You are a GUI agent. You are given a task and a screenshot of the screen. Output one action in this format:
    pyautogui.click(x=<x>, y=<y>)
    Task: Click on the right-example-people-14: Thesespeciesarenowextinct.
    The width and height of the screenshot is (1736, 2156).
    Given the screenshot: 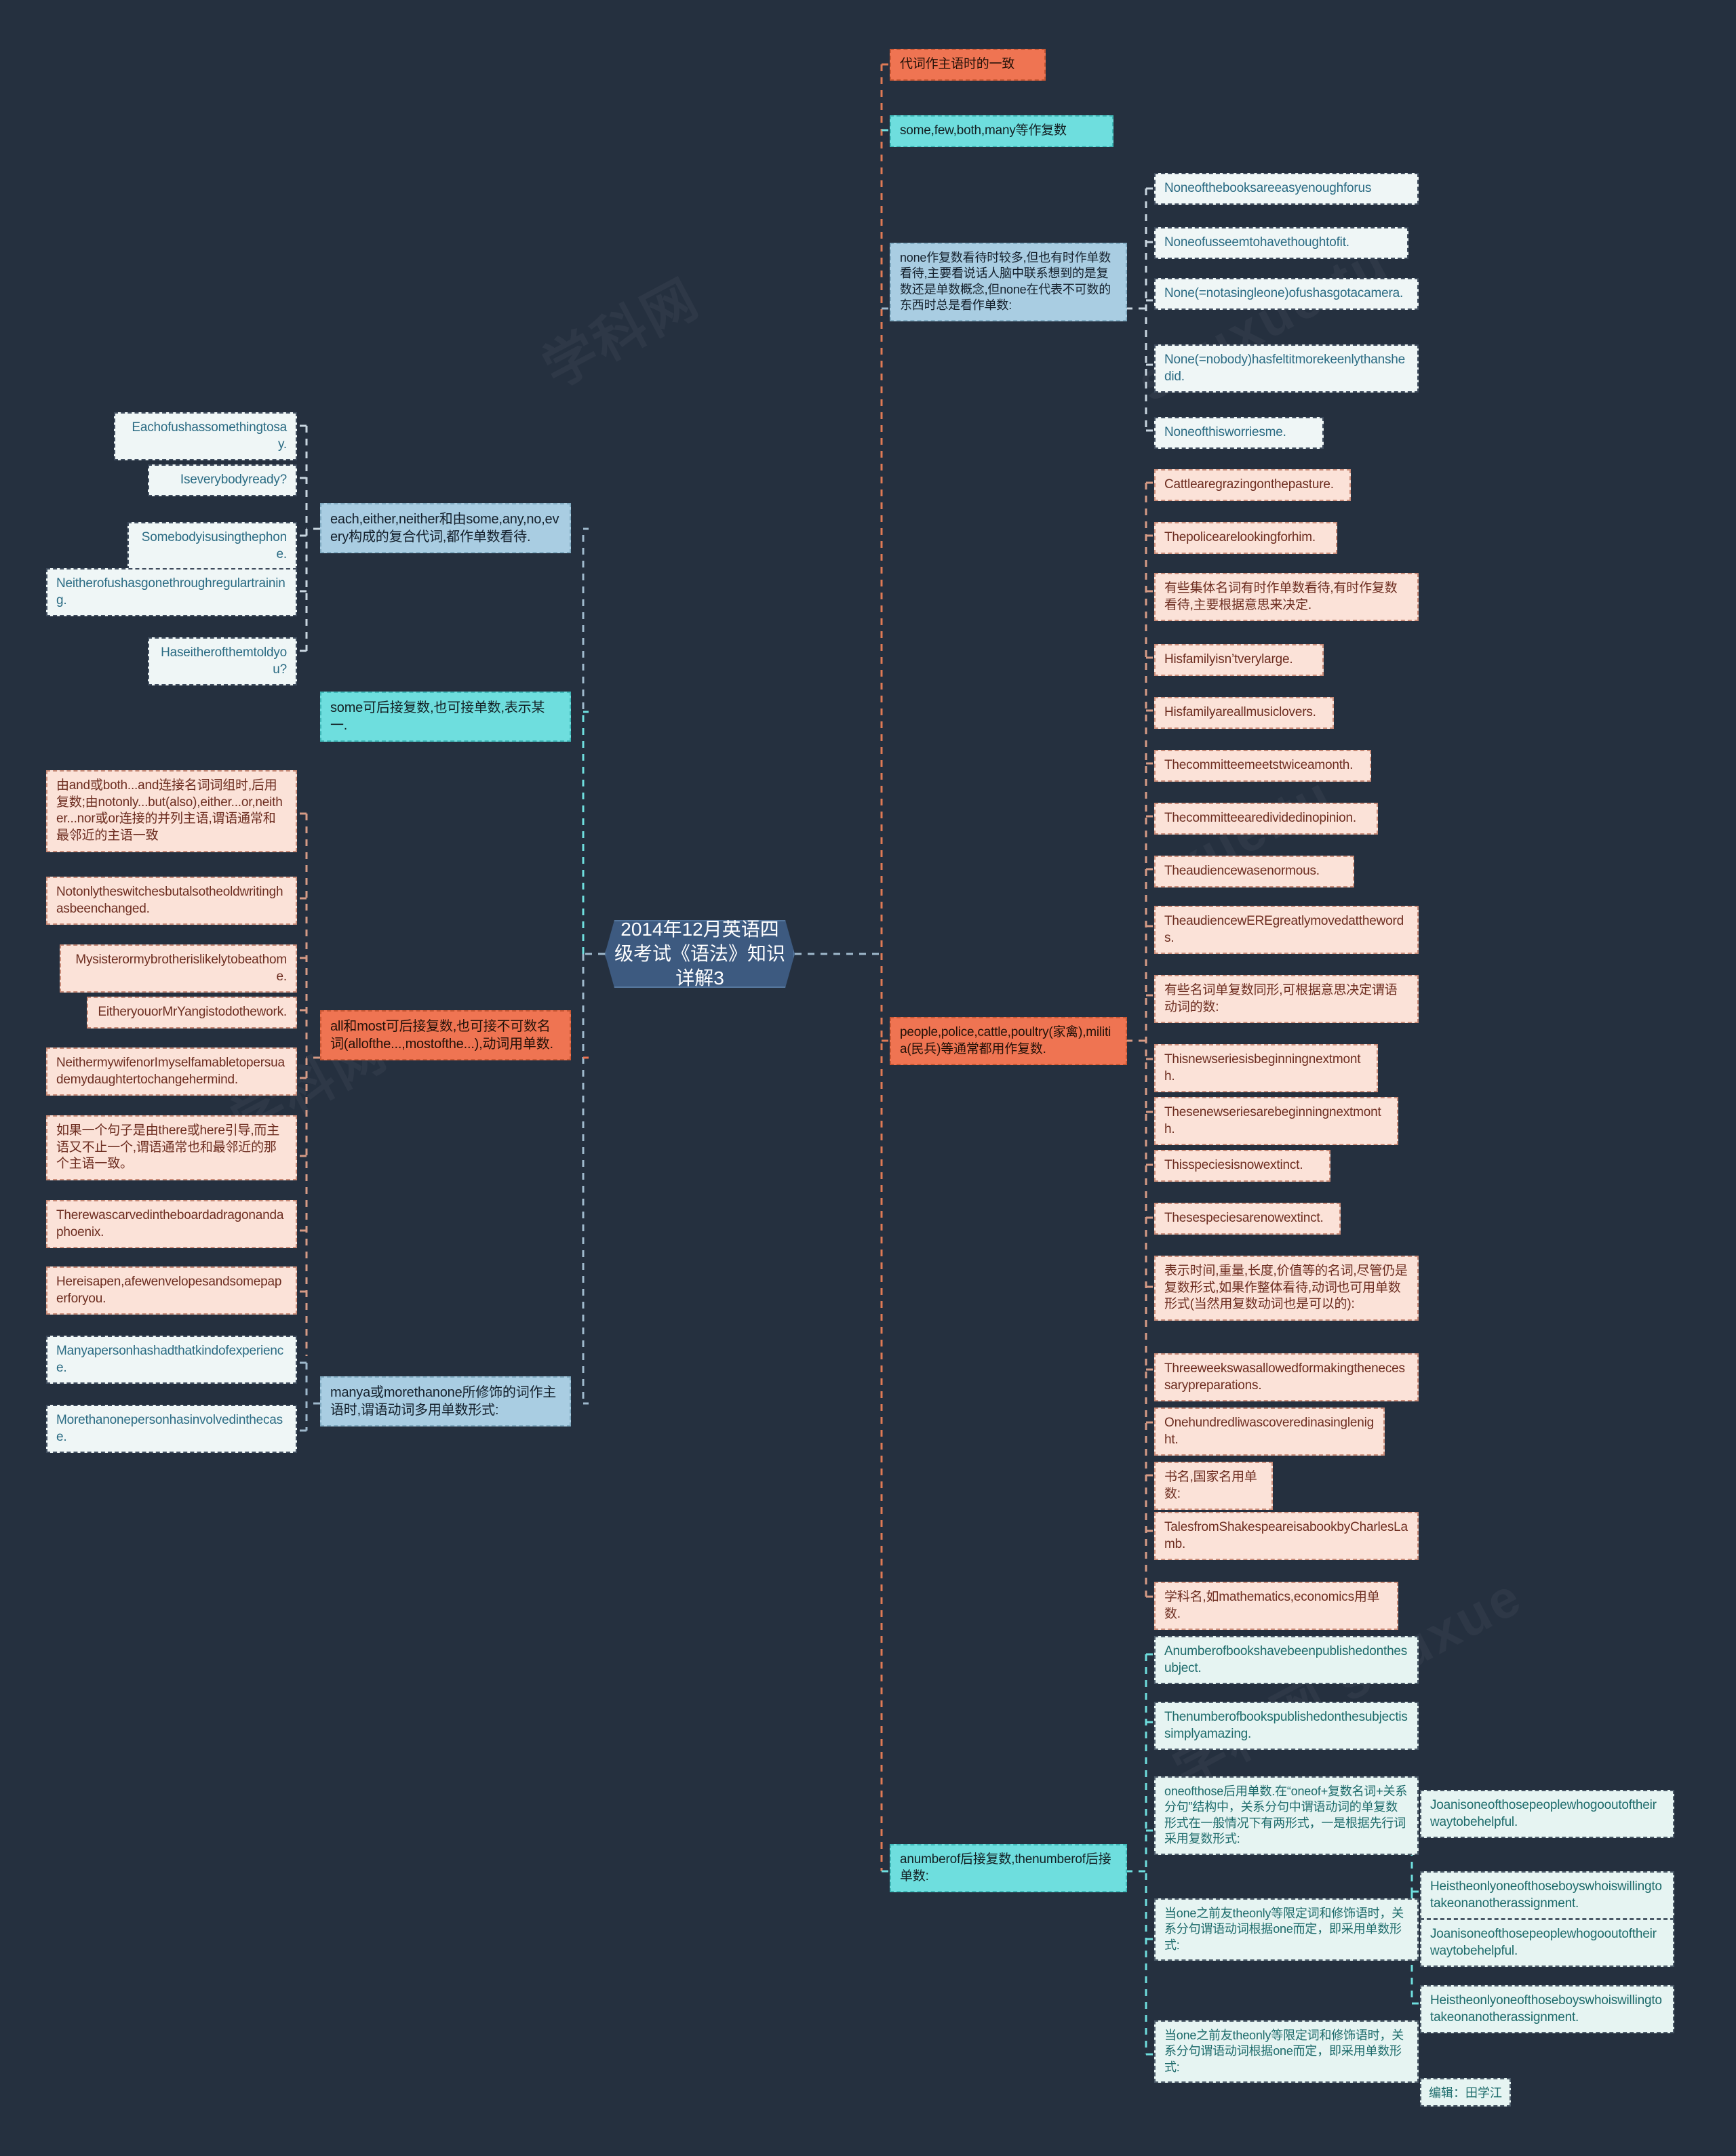 What is the action you would take?
    pyautogui.click(x=1247, y=1219)
    